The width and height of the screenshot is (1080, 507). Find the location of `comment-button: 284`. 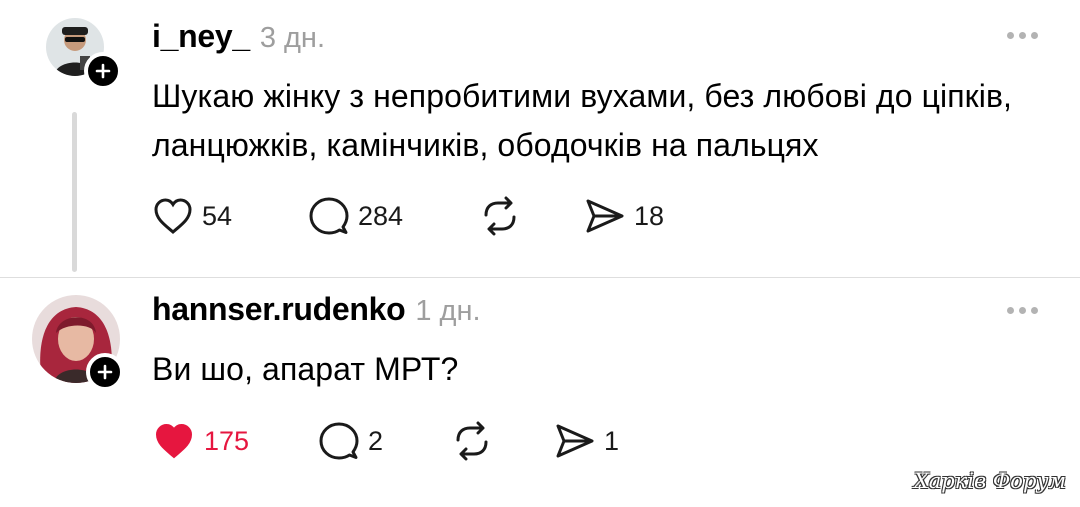

comment-button: 284 is located at coordinates (355, 216).